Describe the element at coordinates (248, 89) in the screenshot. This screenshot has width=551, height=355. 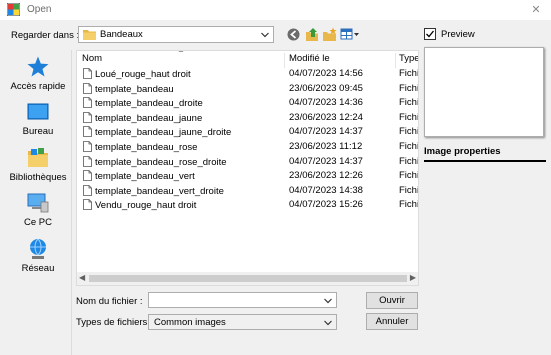
I see `table-row: template_bandeau 23/06/2023 09:45 Fichie` at that location.